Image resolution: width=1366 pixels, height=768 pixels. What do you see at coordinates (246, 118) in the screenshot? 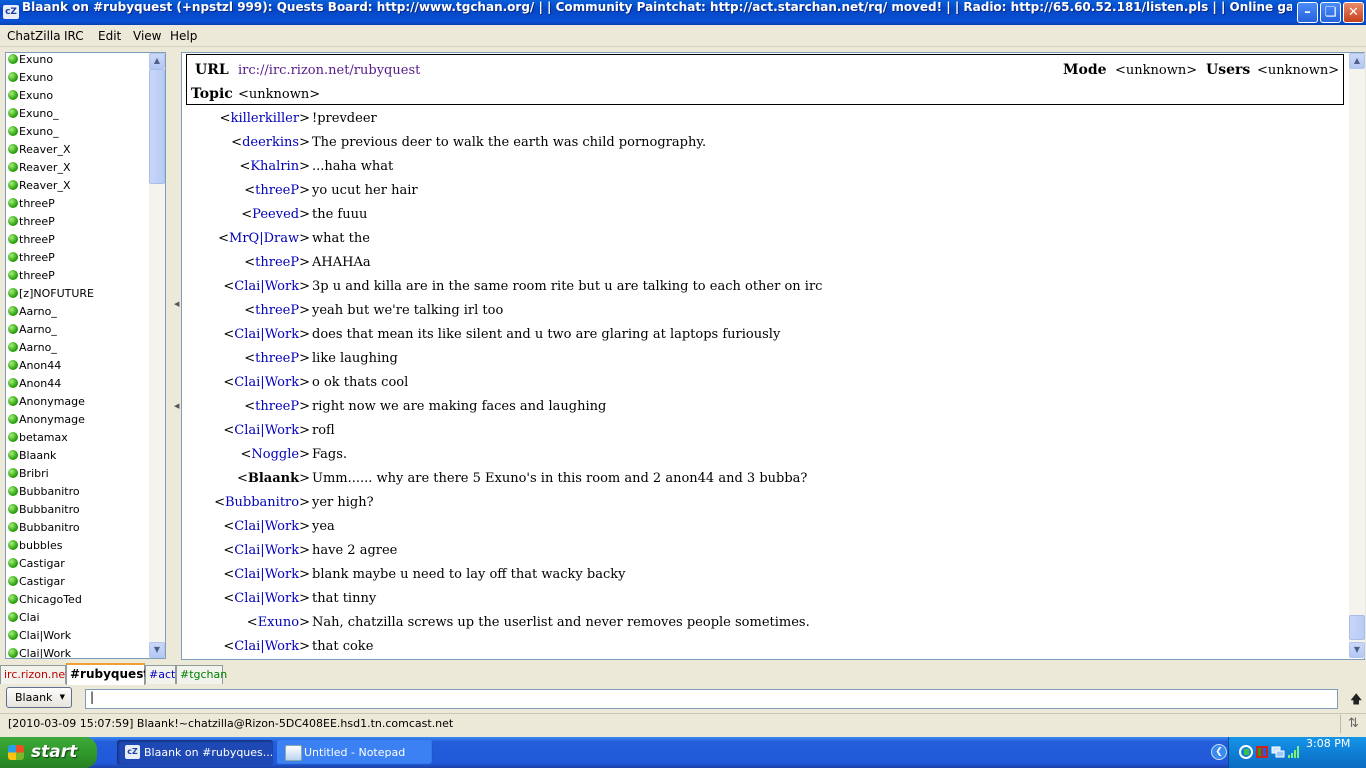
I see `message-nick: <killerkiller>` at bounding box center [246, 118].